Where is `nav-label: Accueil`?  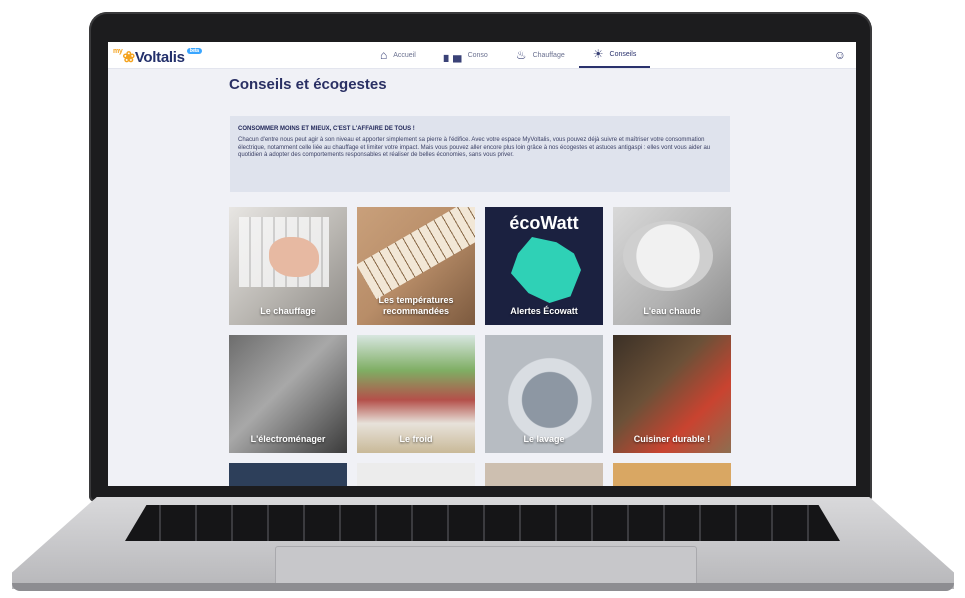
nav-label: Accueil is located at coordinates (404, 55).